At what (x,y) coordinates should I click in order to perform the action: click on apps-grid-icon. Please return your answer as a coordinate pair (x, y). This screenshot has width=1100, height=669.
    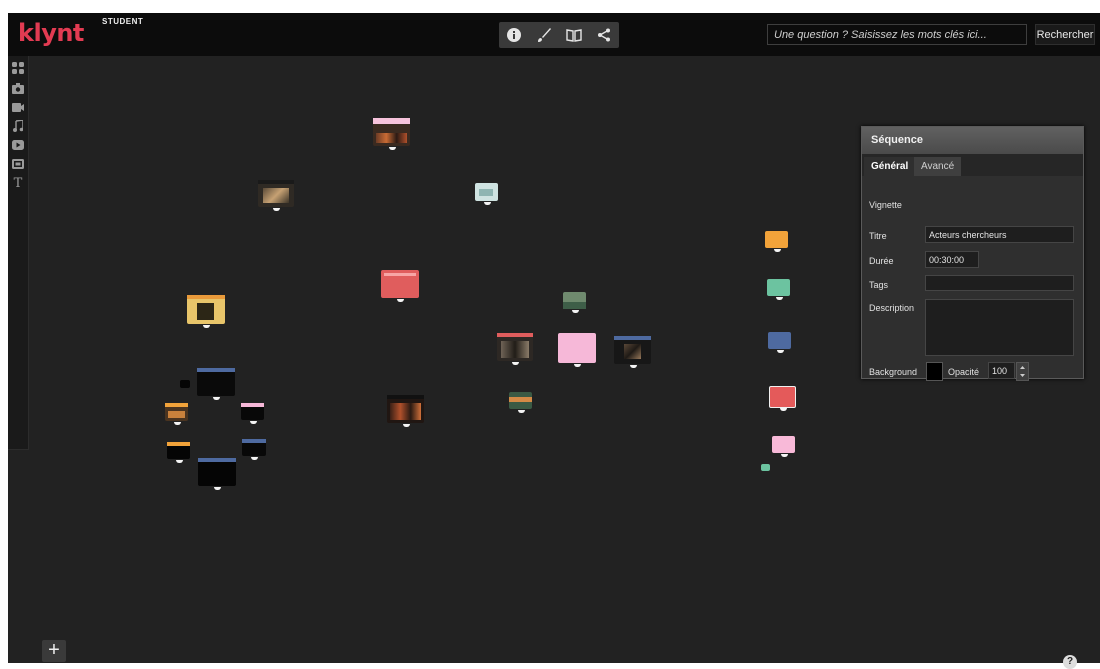
    Looking at the image, I should click on (18, 68).